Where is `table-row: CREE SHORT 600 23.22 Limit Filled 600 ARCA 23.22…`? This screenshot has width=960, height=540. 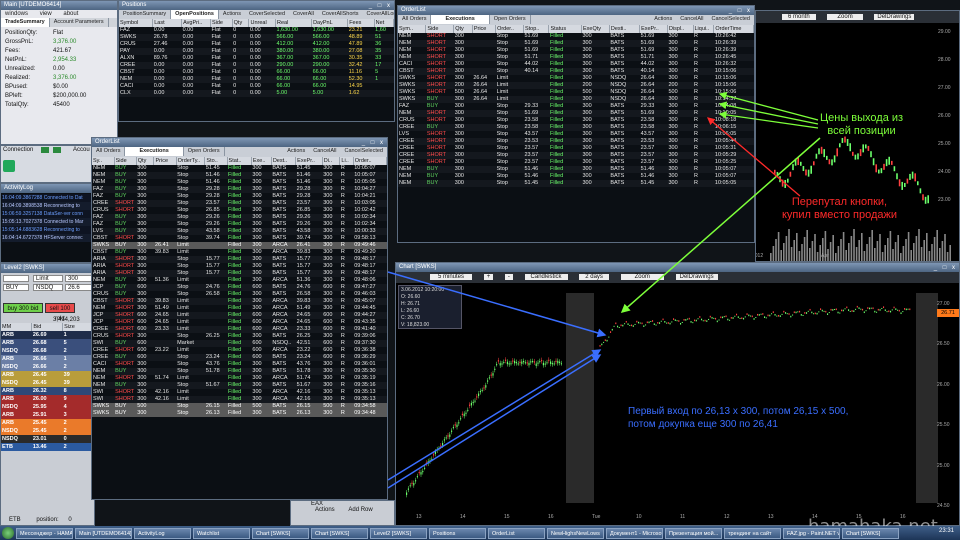
table-row: CREE SHORT 600 23.22 Limit Filled 600 ARCA 23.22… is located at coordinates (239, 350).